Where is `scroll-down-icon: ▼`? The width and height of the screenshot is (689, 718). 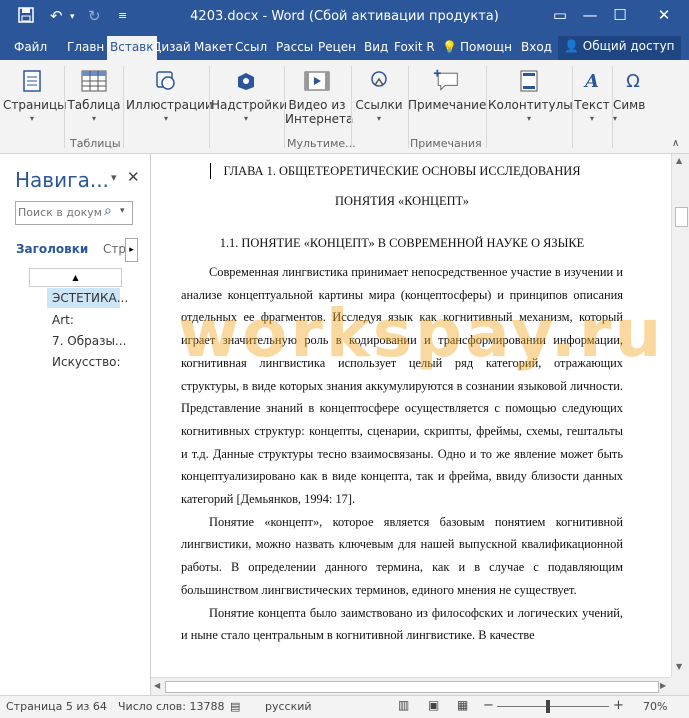 scroll-down-icon: ▼ is located at coordinates (679, 666).